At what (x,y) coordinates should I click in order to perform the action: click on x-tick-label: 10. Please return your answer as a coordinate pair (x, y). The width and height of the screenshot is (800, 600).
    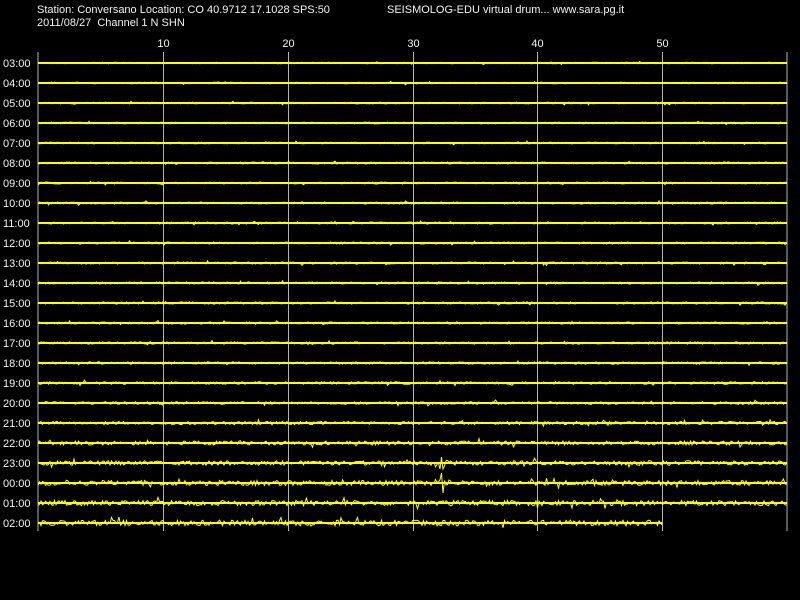
    Looking at the image, I should click on (163, 44).